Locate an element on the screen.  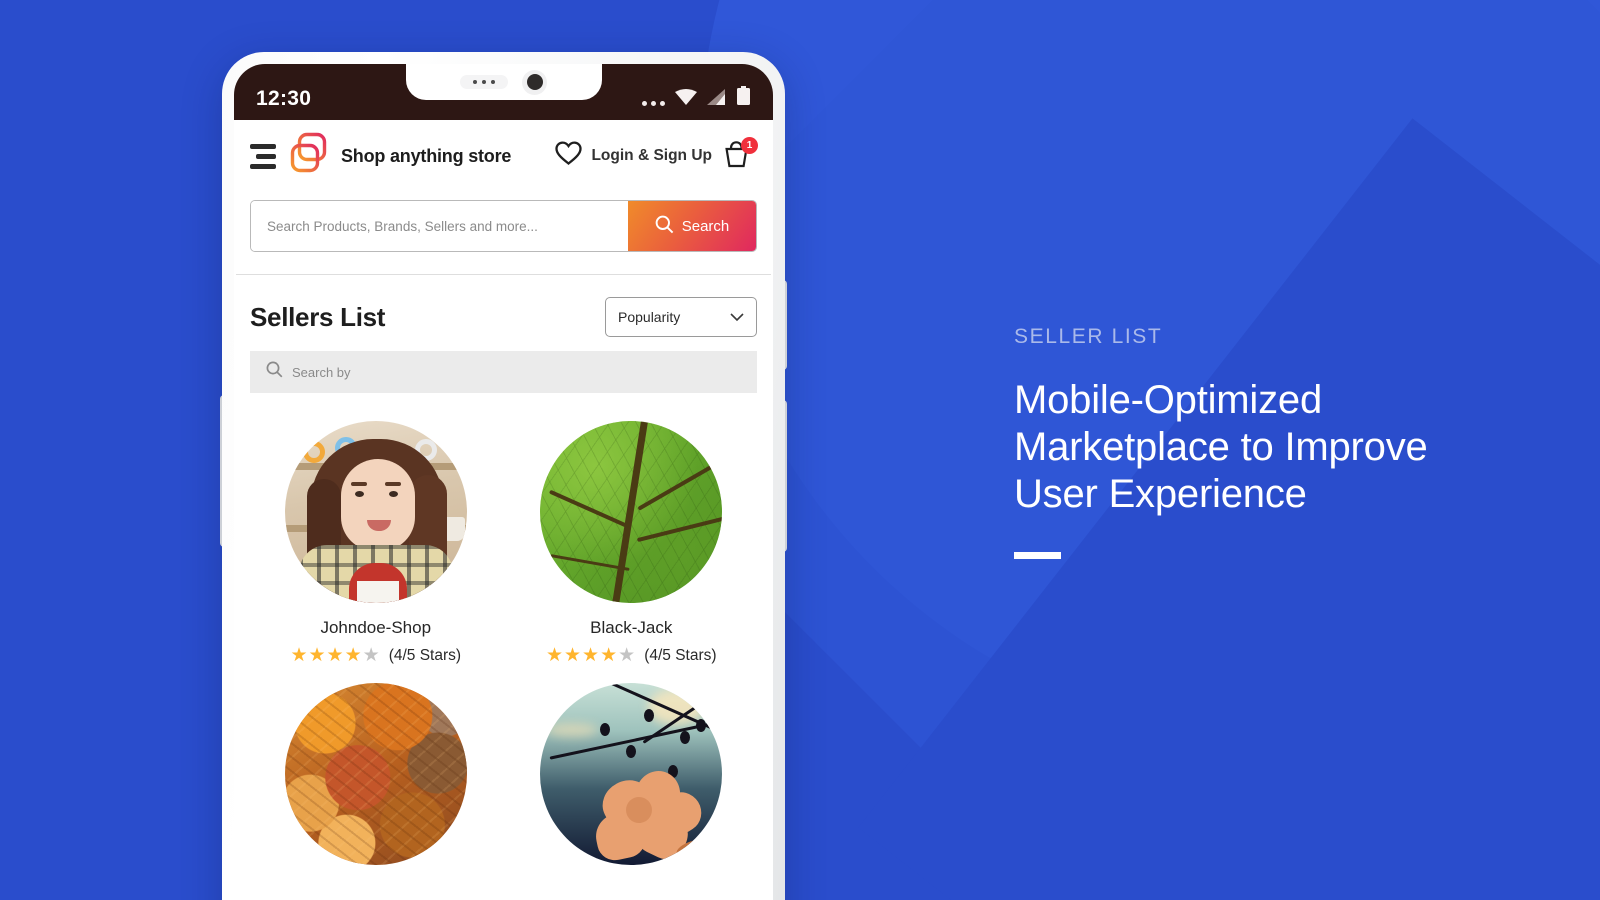
autumn-leaves-pile-image is located at coordinates (375, 774).